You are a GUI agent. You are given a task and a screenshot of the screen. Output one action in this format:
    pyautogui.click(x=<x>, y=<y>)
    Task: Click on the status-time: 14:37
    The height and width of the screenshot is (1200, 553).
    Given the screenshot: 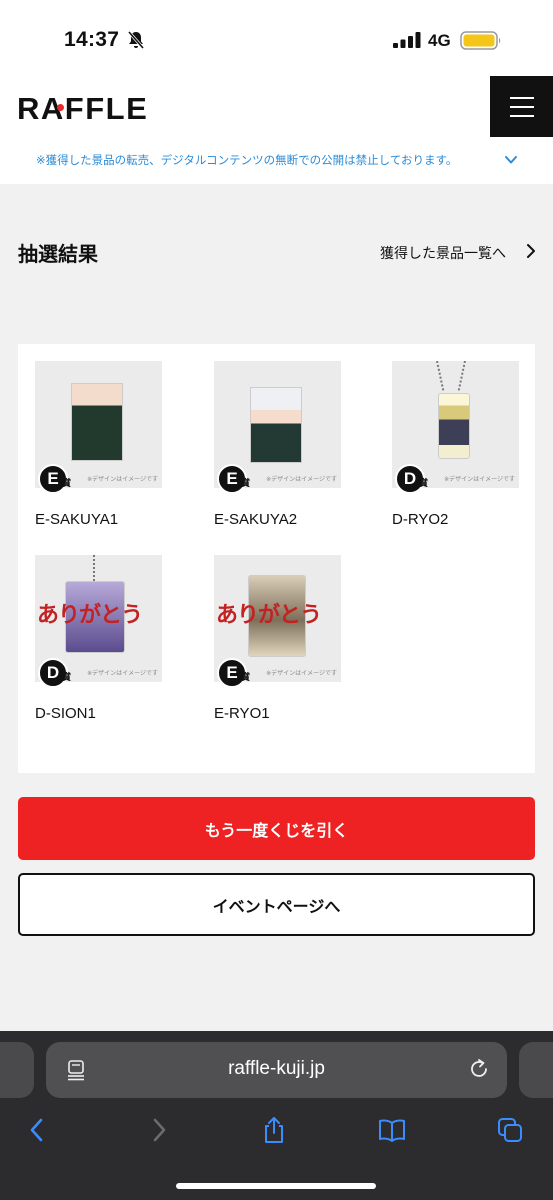 What is the action you would take?
    pyautogui.click(x=92, y=39)
    